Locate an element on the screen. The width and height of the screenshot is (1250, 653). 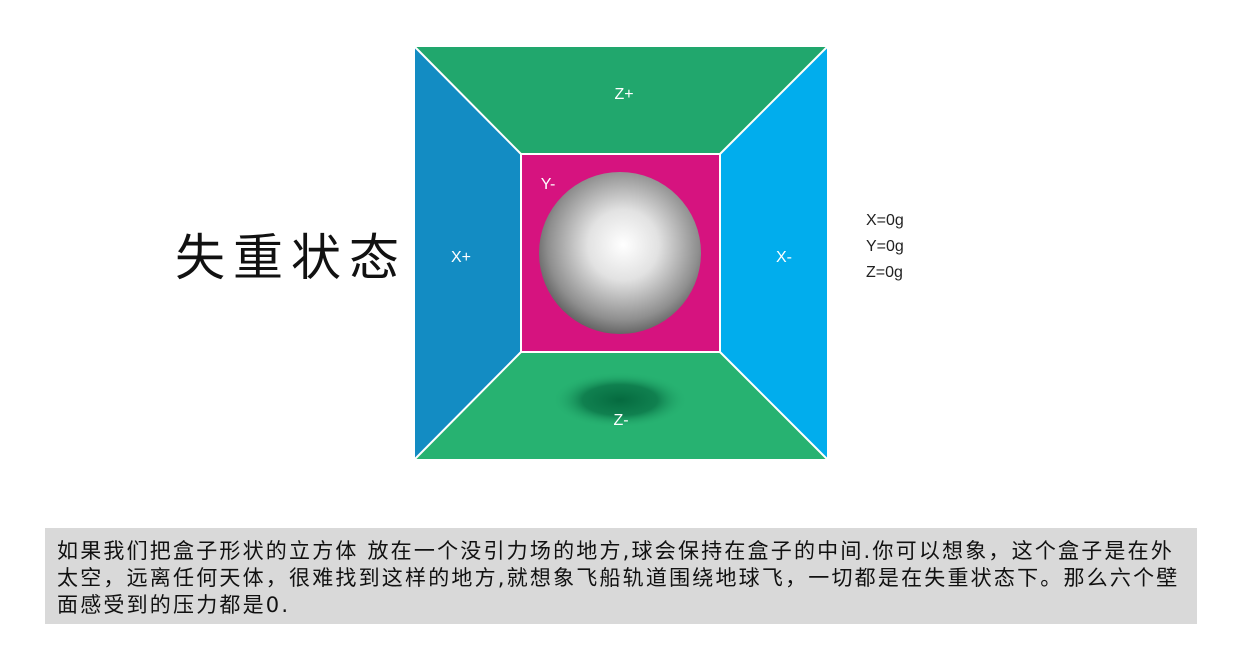
readout-z: Z=0g is located at coordinates (884, 272).